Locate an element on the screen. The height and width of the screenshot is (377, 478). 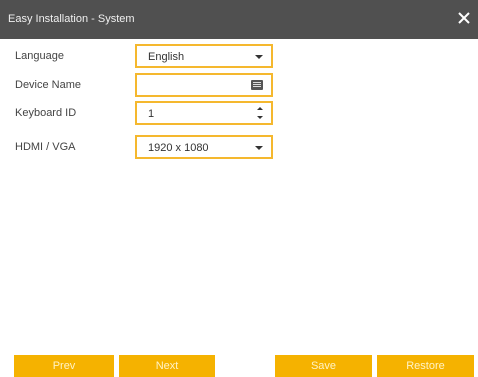
keyboard-icon is located at coordinates (257, 85).